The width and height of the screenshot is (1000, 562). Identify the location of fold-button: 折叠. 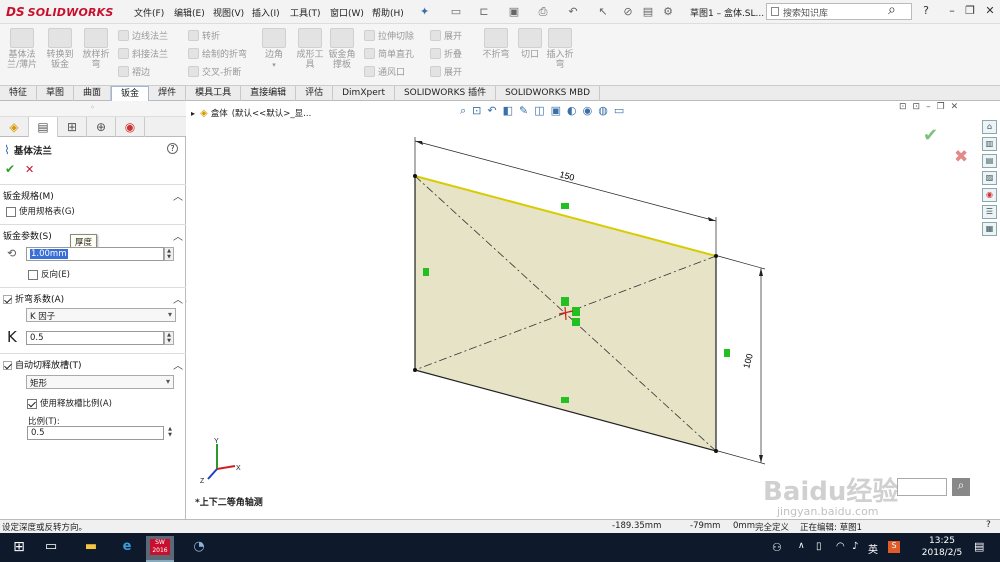
(446, 53).